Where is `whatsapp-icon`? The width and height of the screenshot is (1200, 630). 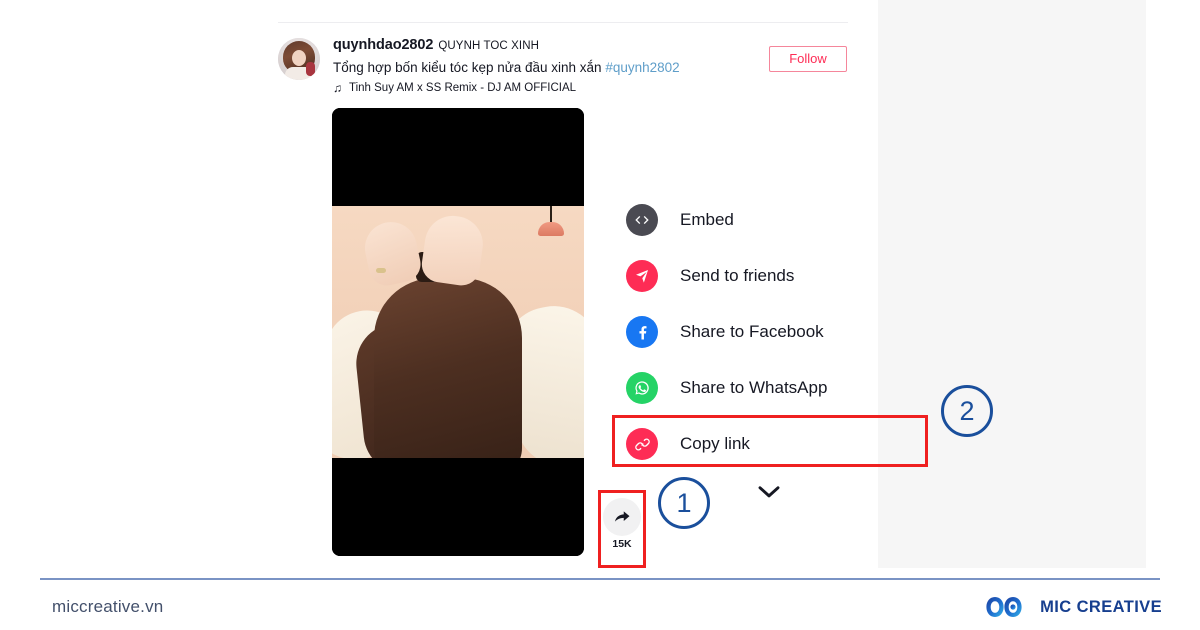
whatsapp-icon is located at coordinates (642, 388).